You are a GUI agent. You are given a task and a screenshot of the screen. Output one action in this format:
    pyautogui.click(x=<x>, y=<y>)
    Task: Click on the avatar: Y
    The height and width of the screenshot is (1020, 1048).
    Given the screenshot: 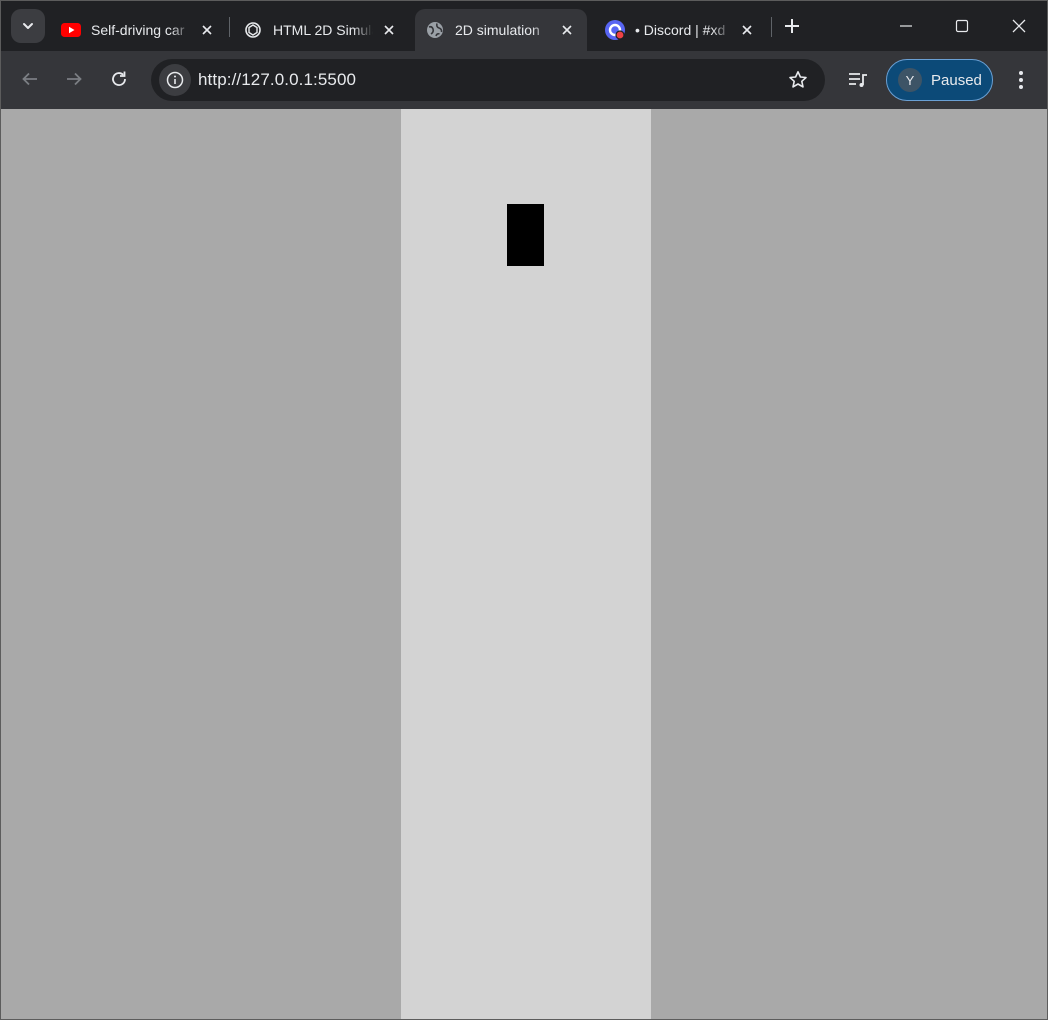 What is the action you would take?
    pyautogui.click(x=910, y=80)
    